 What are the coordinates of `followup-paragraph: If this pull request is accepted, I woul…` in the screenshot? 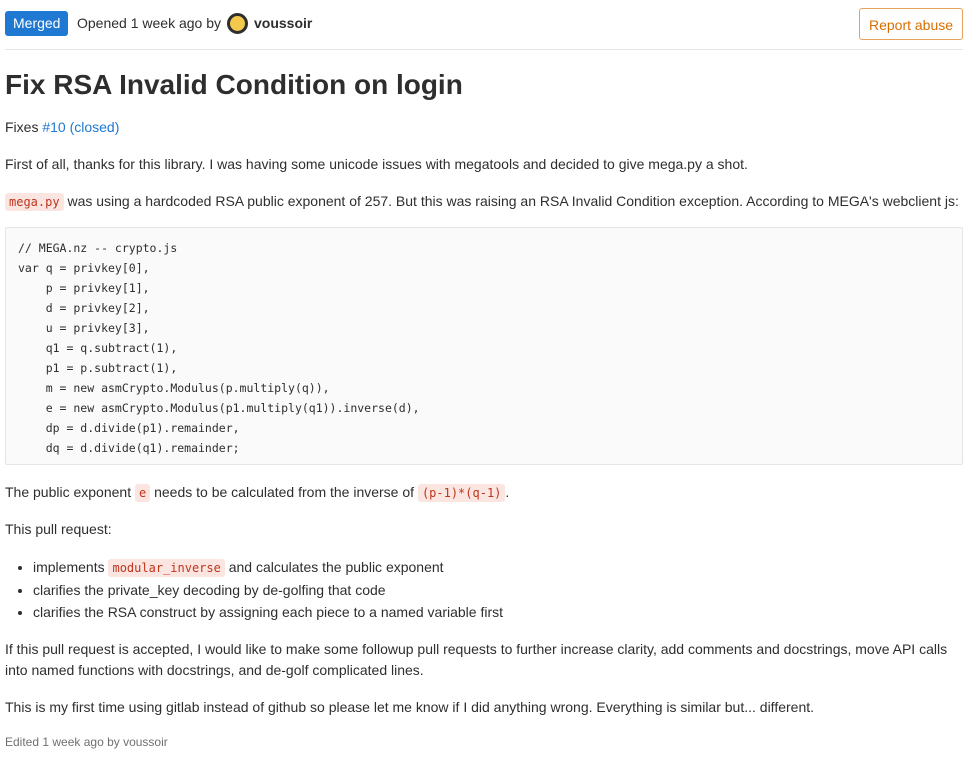 It's located at (476, 659).